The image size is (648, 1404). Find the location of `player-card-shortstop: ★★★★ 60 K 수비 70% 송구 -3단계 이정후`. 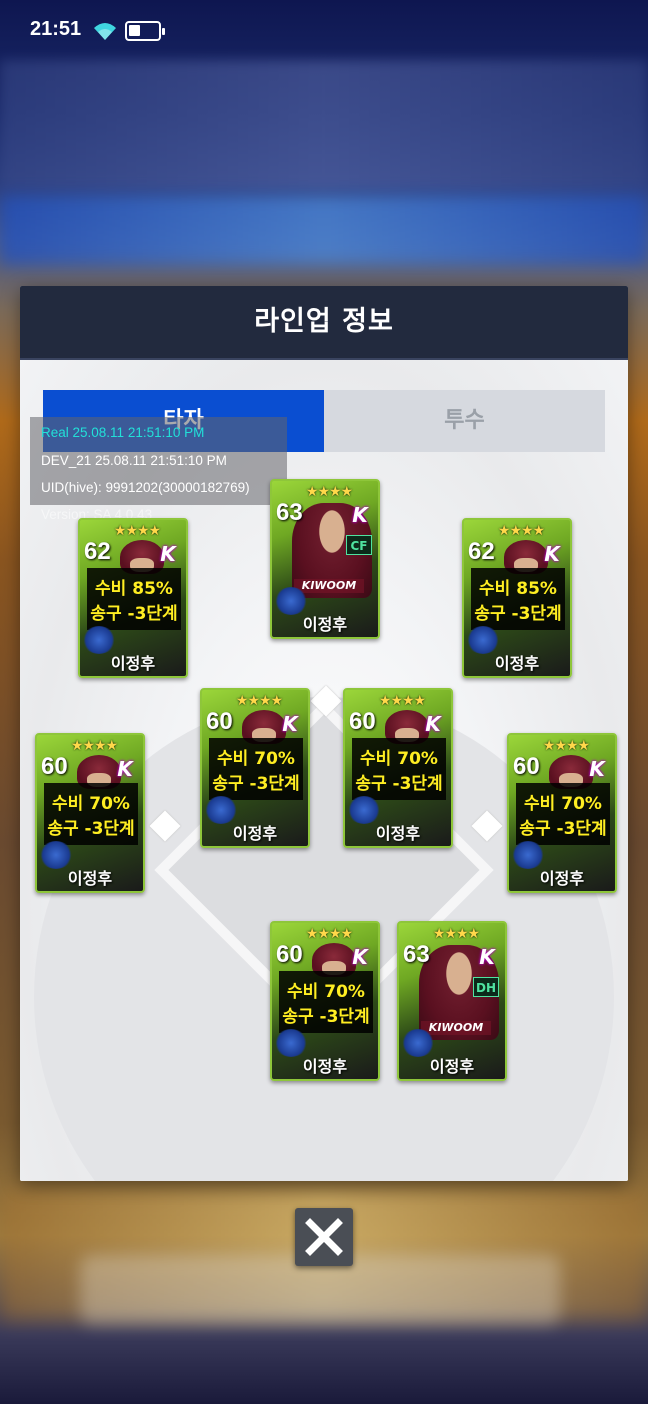

player-card-shortstop: ★★★★ 60 K 수비 70% 송구 -3단계 이정후 is located at coordinates (255, 768).